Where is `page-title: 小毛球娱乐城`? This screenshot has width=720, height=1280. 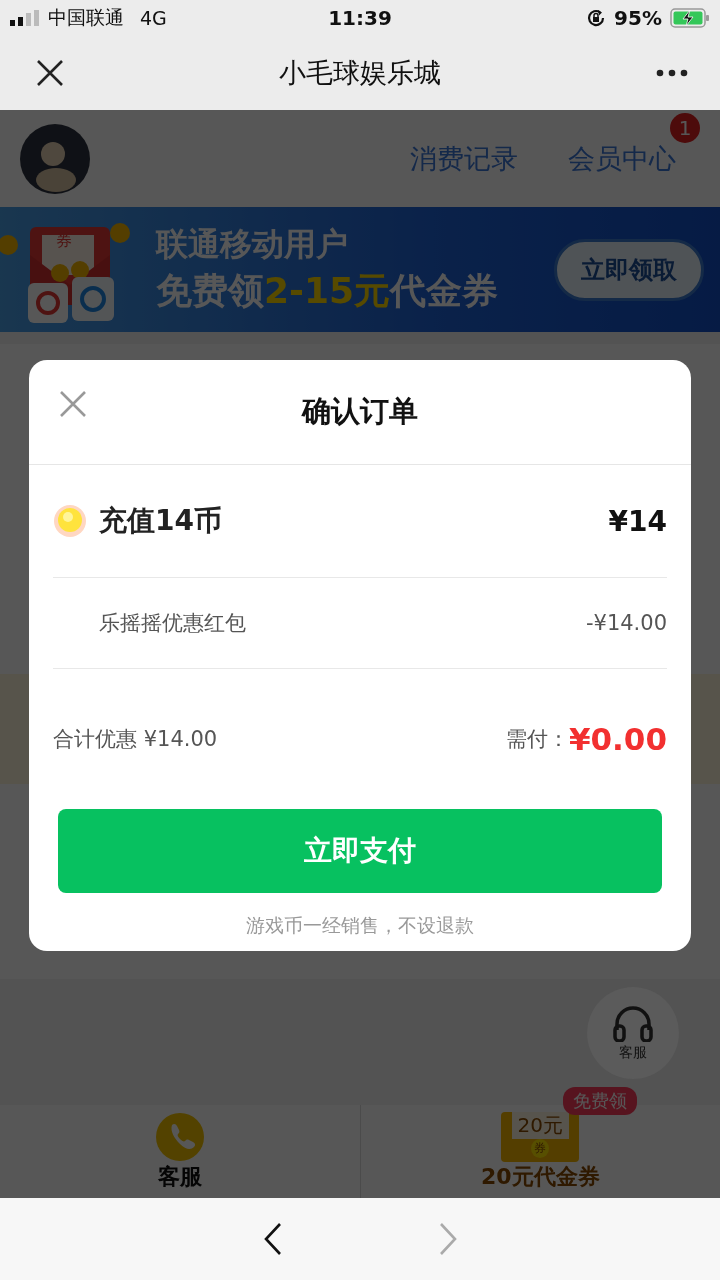
page-title: 小毛球娱乐城 is located at coordinates (360, 73).